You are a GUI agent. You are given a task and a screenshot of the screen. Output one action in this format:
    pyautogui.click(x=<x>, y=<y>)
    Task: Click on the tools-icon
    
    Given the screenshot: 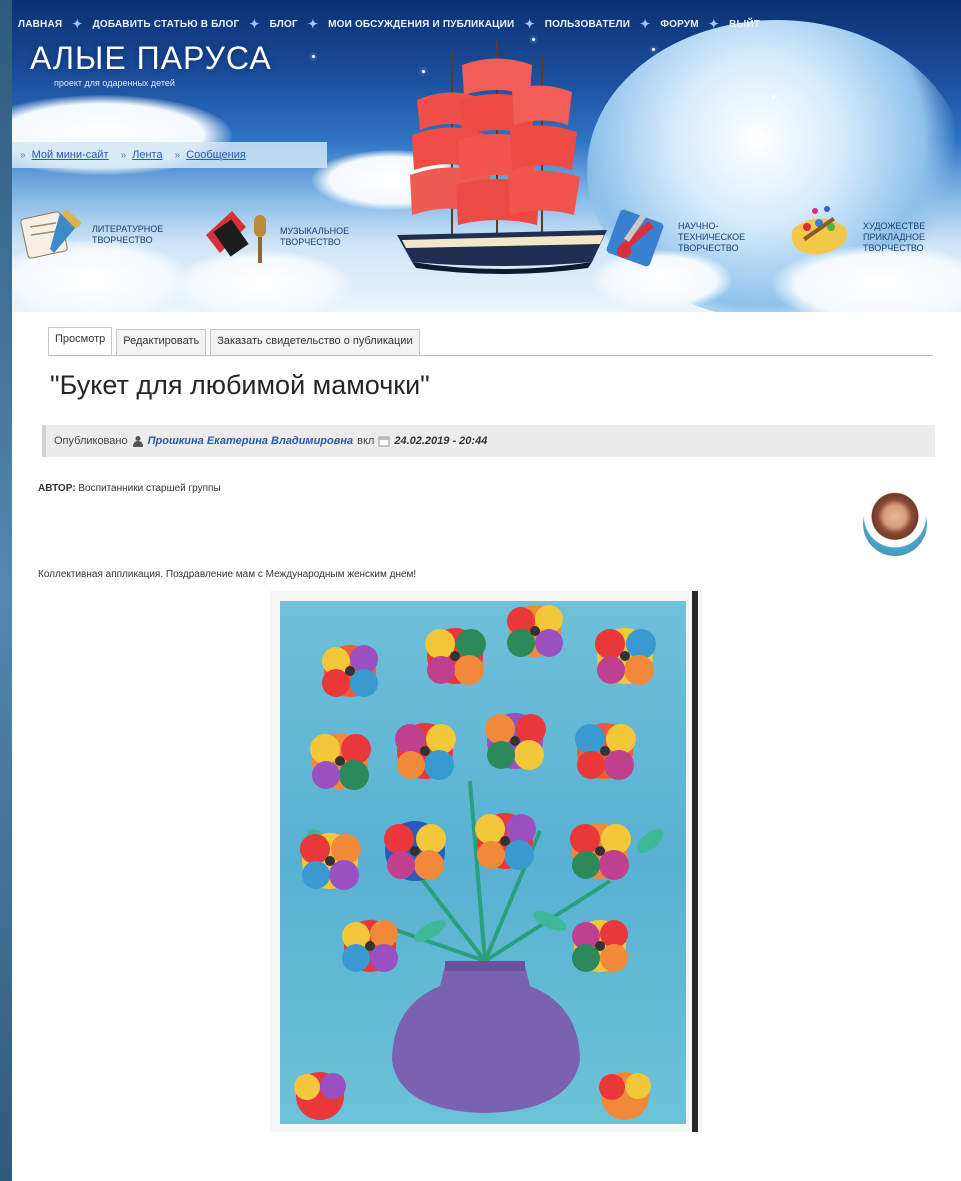 What is the action you would take?
    pyautogui.click(x=635, y=238)
    